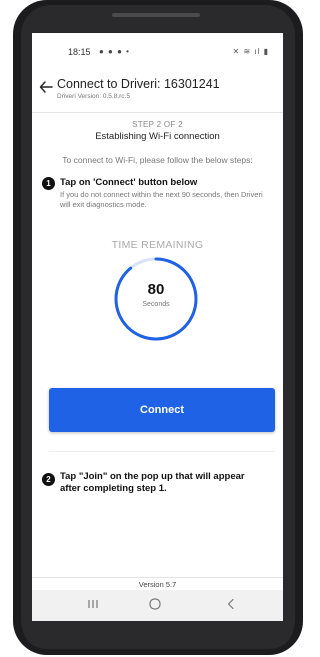 The height and width of the screenshot is (657, 320). I want to click on step-1-title: Tap on 'Connect' button below, so click(129, 182).